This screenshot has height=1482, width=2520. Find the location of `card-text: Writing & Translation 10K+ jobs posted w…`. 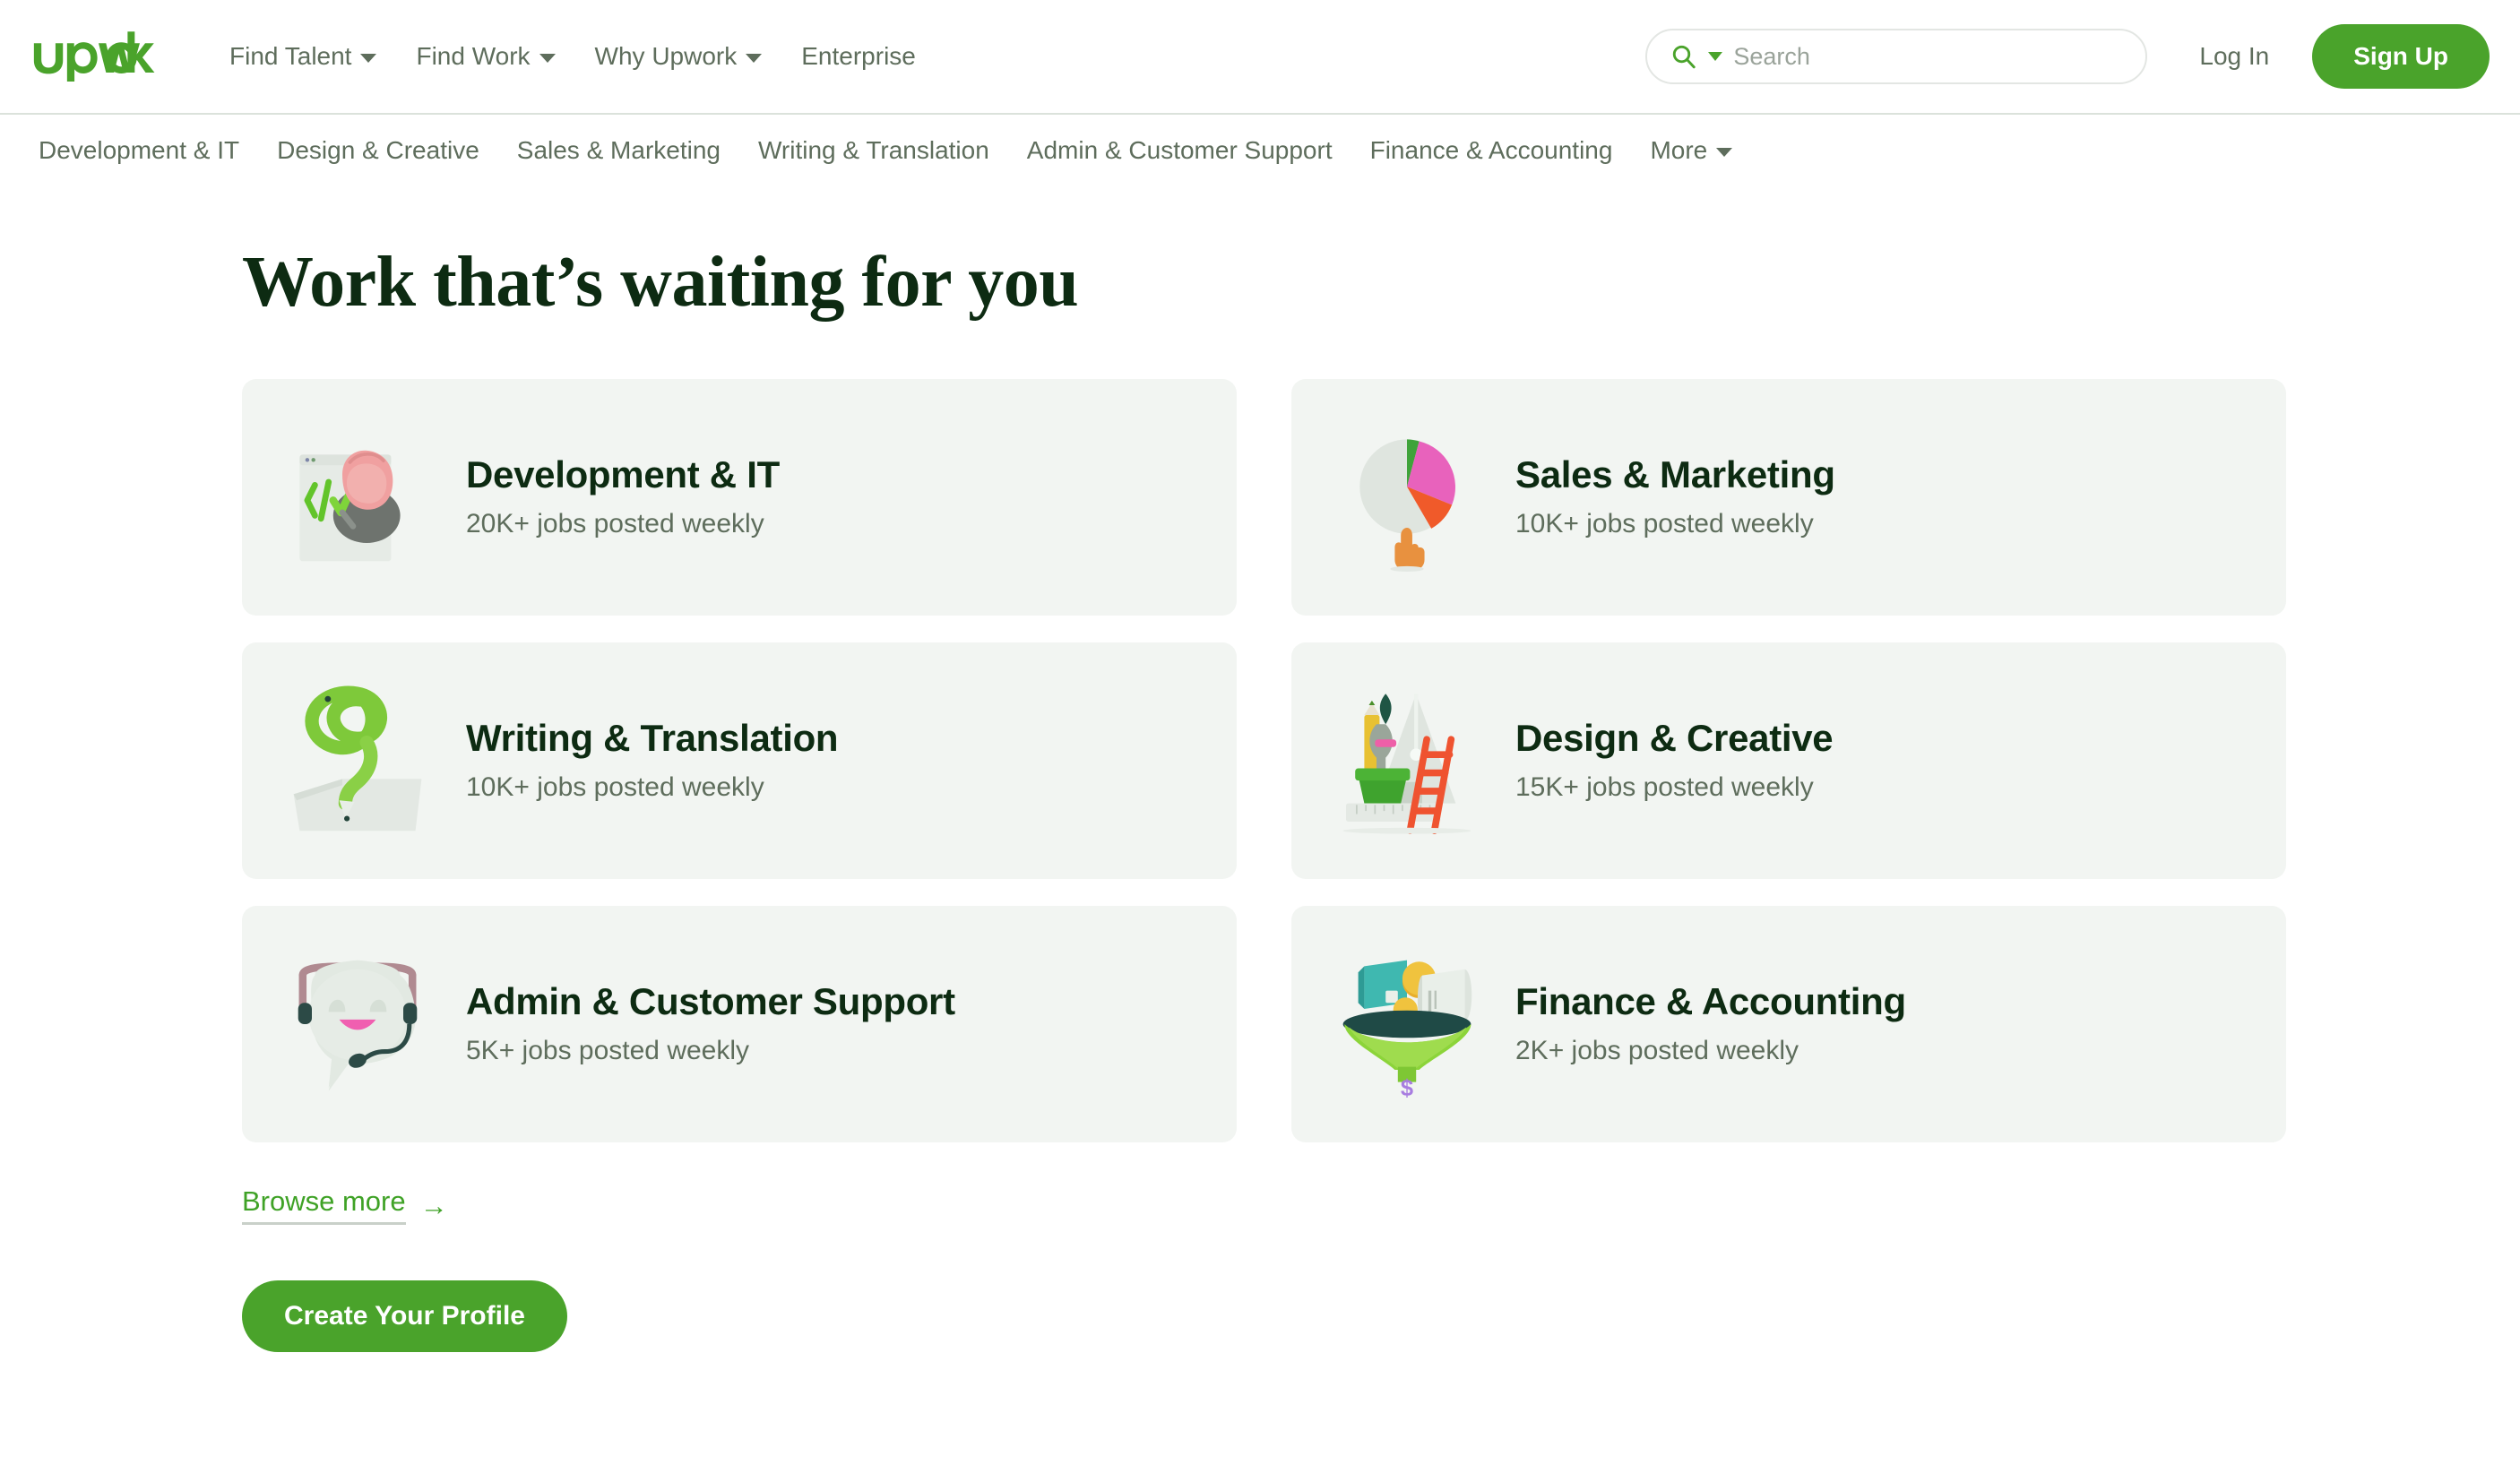

card-text: Writing & Translation 10K+ jobs posted w… is located at coordinates (652, 760).